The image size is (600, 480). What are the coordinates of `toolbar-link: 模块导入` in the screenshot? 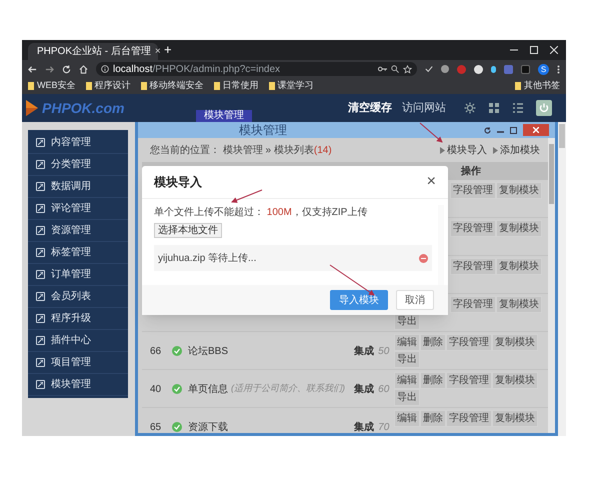 It's located at (463, 150).